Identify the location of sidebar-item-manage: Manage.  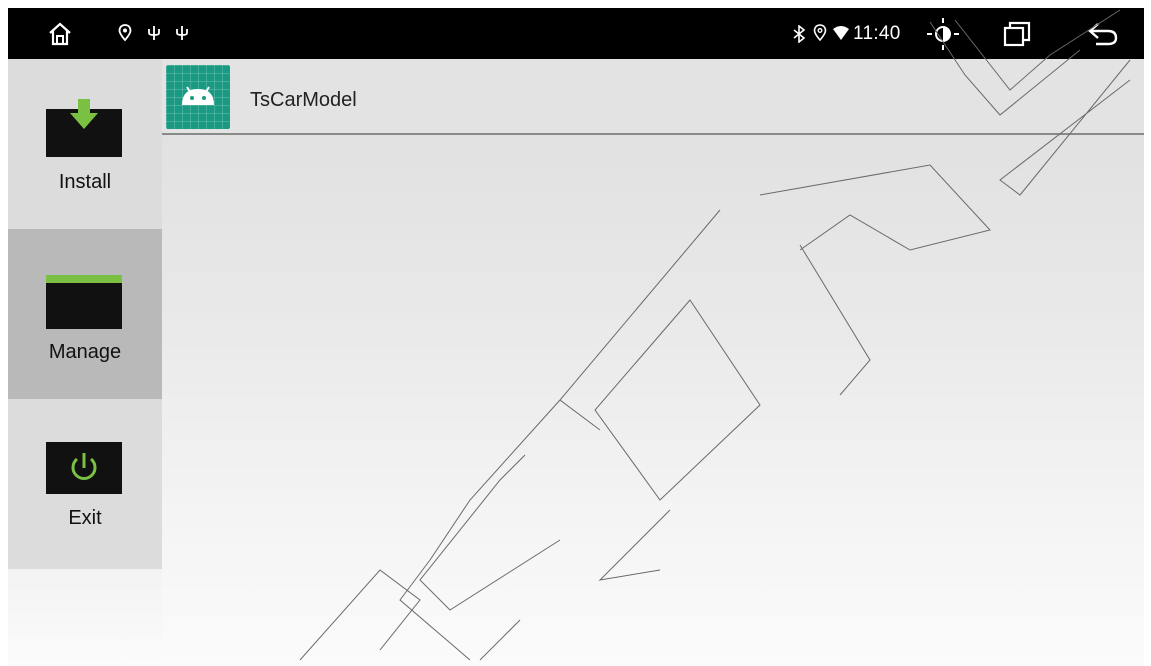
(85, 314).